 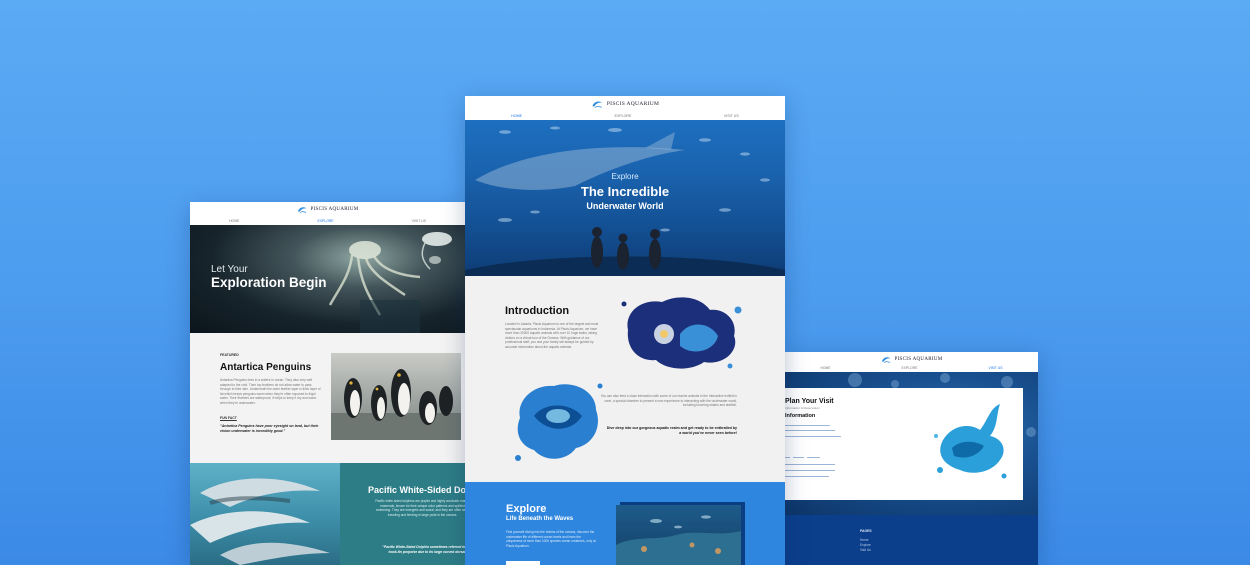 I want to click on date-day-field, so click(x=787, y=457).